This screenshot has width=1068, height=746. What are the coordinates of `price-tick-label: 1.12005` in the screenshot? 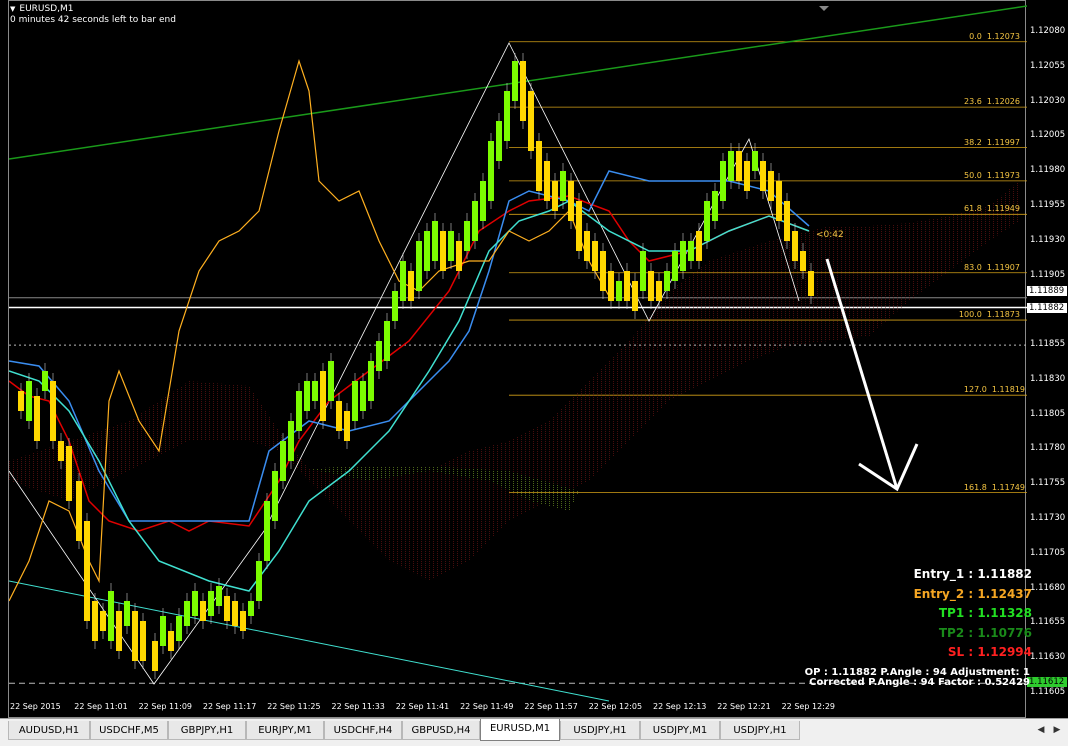 It's located at (1048, 135).